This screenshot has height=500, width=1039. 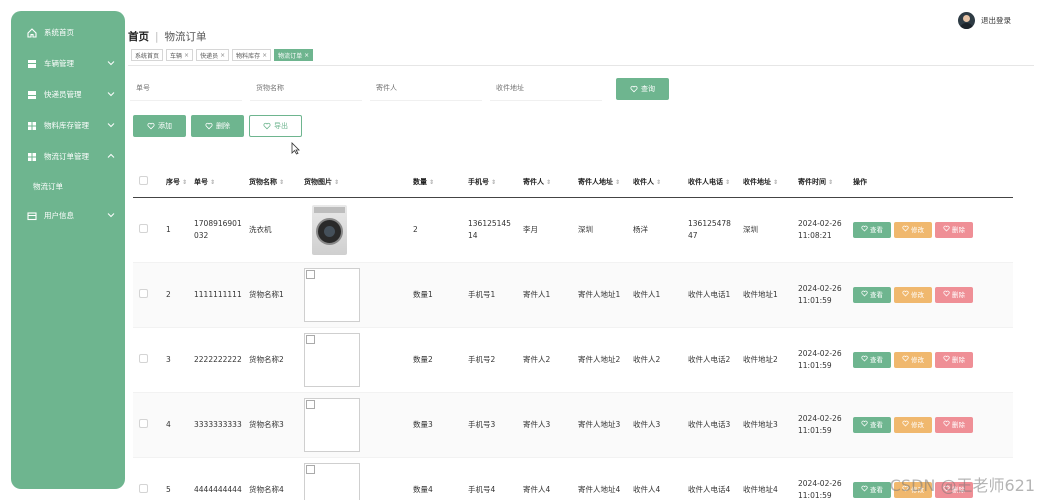 What do you see at coordinates (68, 186) in the screenshot?
I see `sidebar-subitem-orders: 物流订单` at bounding box center [68, 186].